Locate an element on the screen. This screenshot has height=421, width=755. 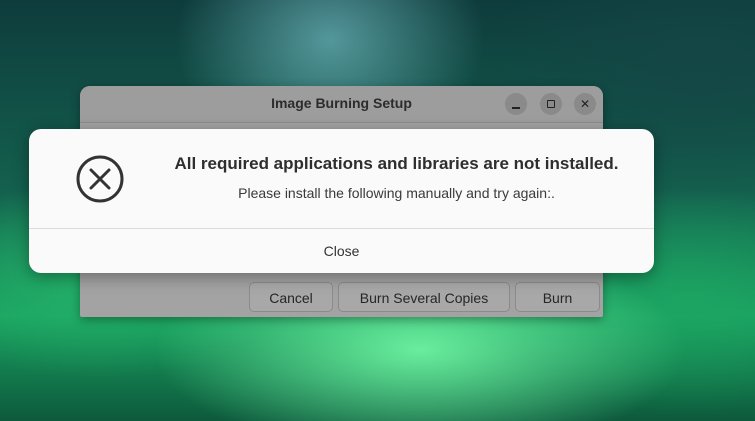
close-icon: ✕ is located at coordinates (585, 104).